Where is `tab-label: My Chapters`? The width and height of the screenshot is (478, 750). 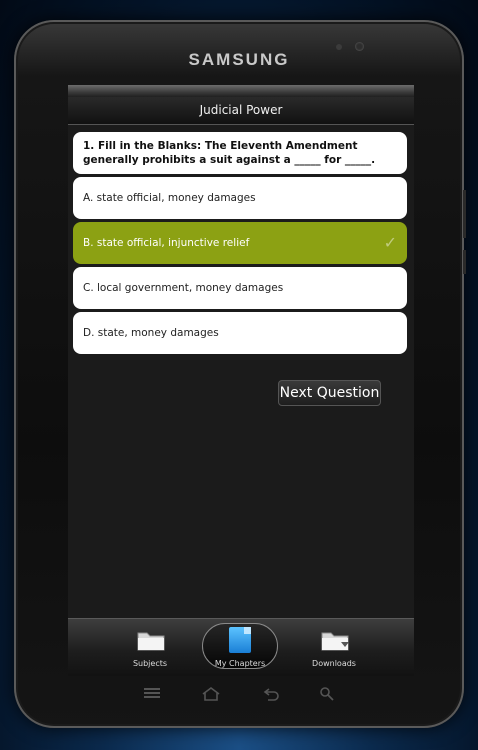 tab-label: My Chapters is located at coordinates (240, 663).